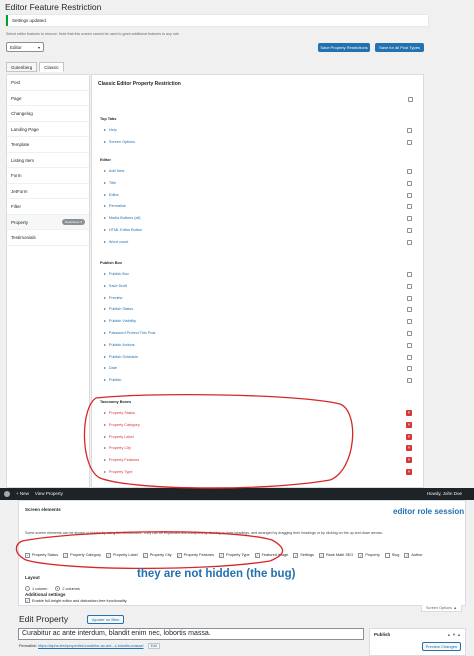 The image size is (474, 656). What do you see at coordinates (25, 47) in the screenshot?
I see `role-select: Editor ▾` at bounding box center [25, 47].